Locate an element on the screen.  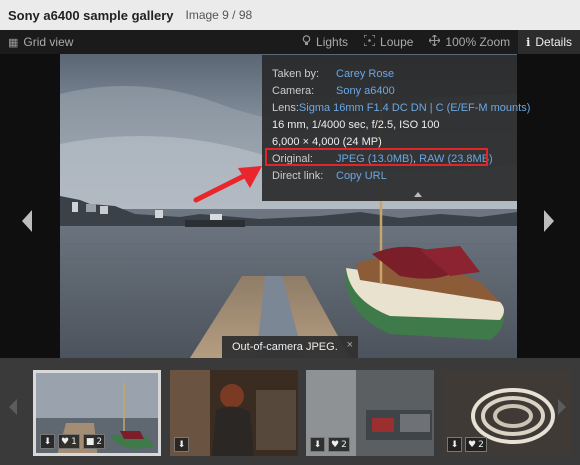
move-icon is located at coordinates (435, 41).